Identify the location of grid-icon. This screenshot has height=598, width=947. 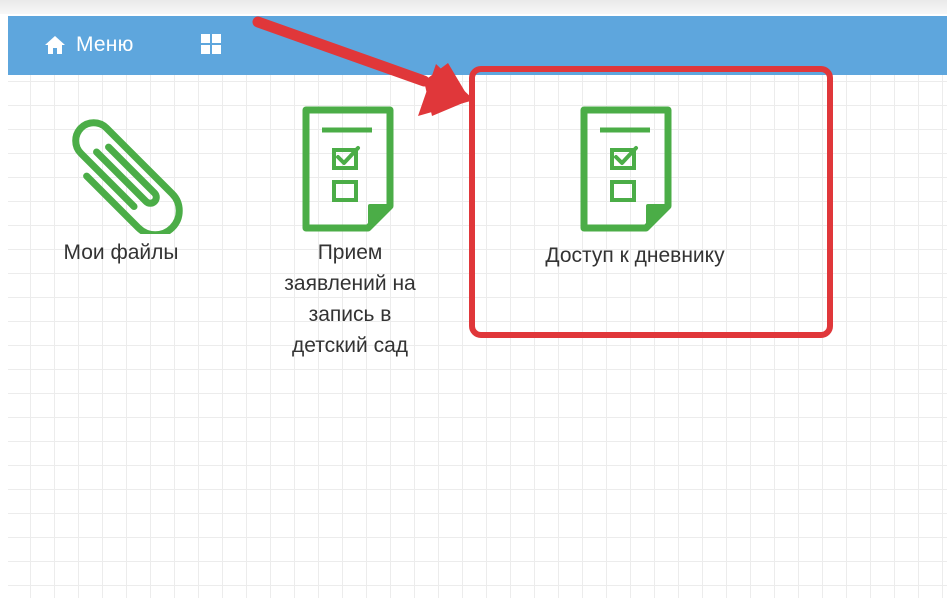
(211, 44).